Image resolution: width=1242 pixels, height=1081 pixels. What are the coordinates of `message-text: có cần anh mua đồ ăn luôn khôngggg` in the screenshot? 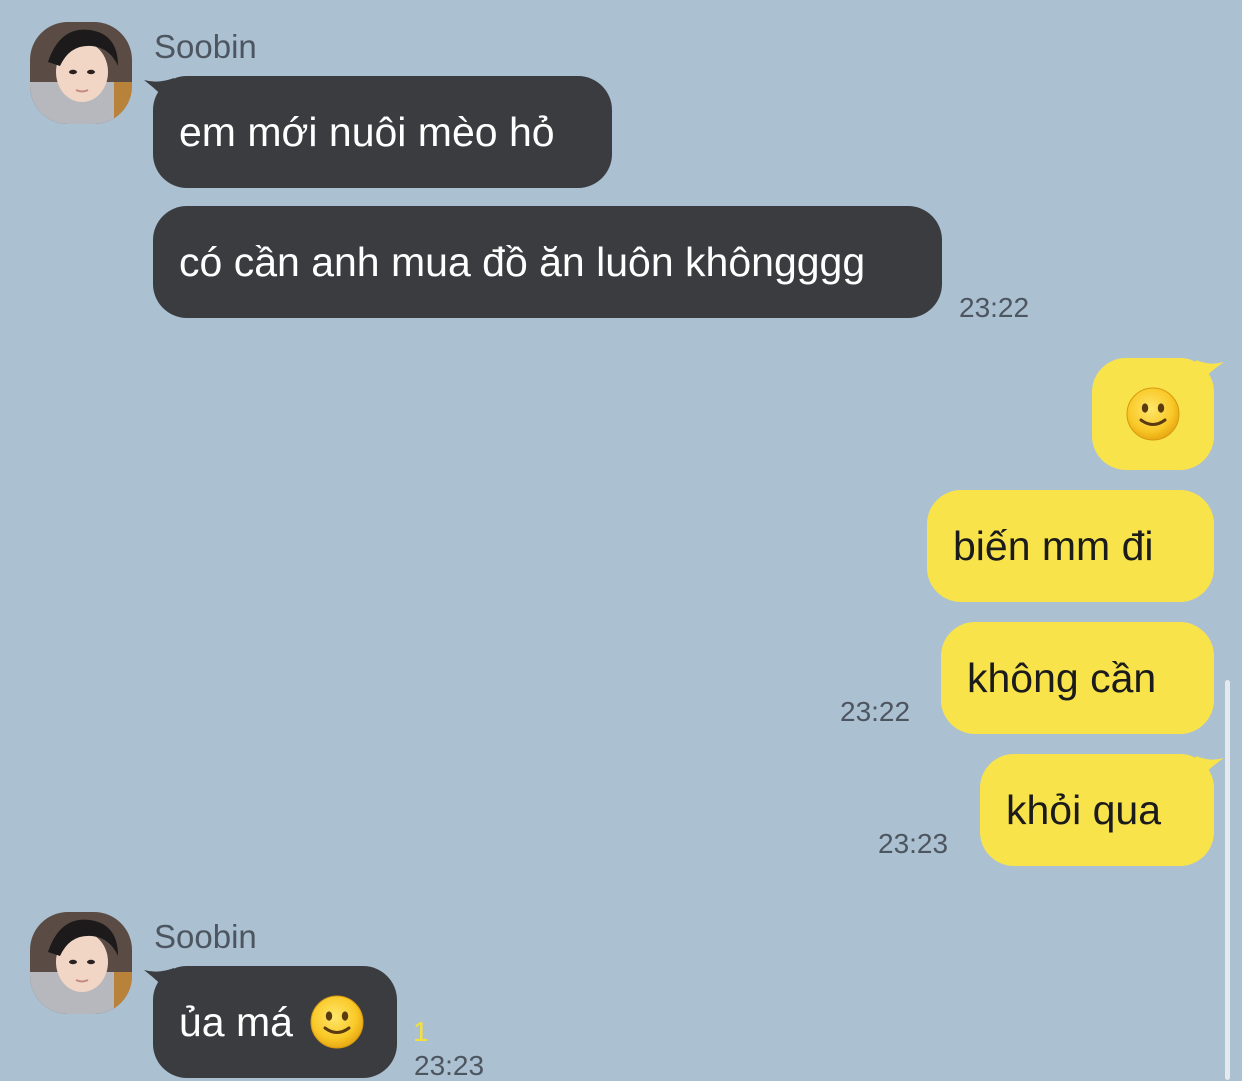 It's located at (522, 261).